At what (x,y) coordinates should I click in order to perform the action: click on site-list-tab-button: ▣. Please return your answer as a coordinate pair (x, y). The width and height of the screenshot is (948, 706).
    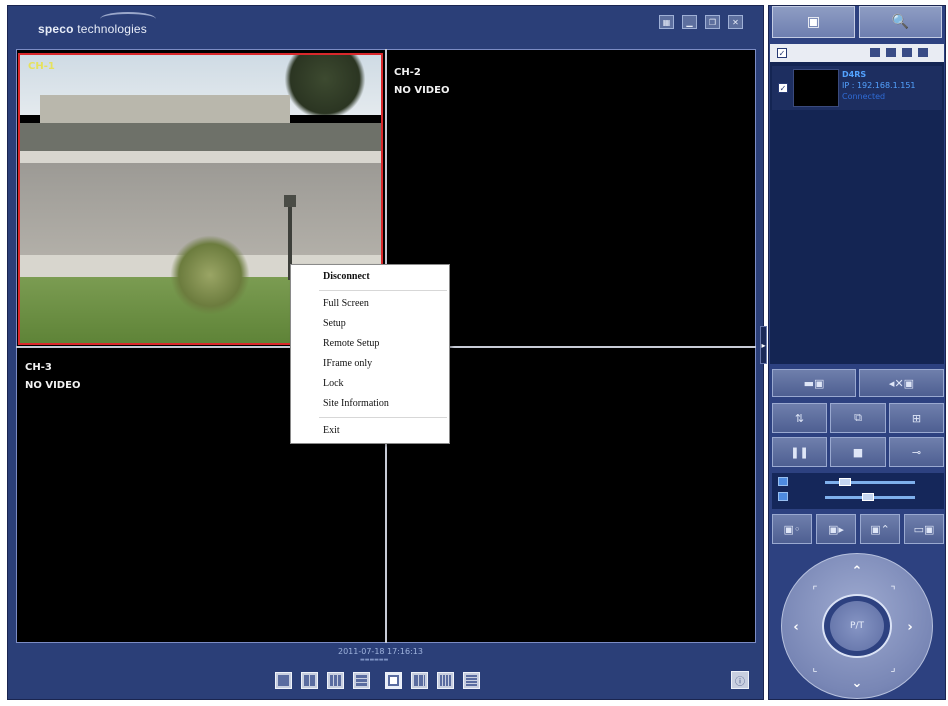
    Looking at the image, I should click on (813, 22).